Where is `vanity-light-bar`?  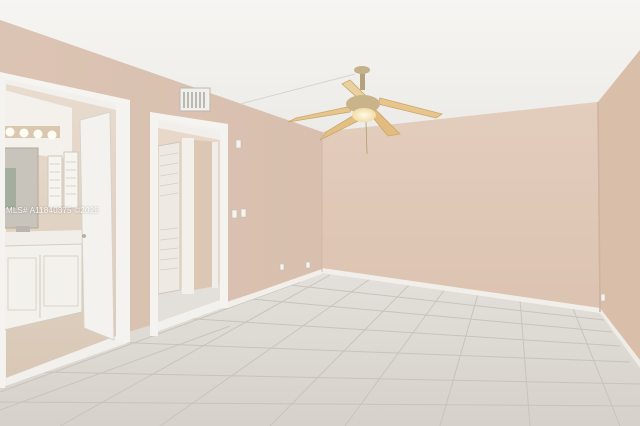 vanity-light-bar is located at coordinates (32, 133).